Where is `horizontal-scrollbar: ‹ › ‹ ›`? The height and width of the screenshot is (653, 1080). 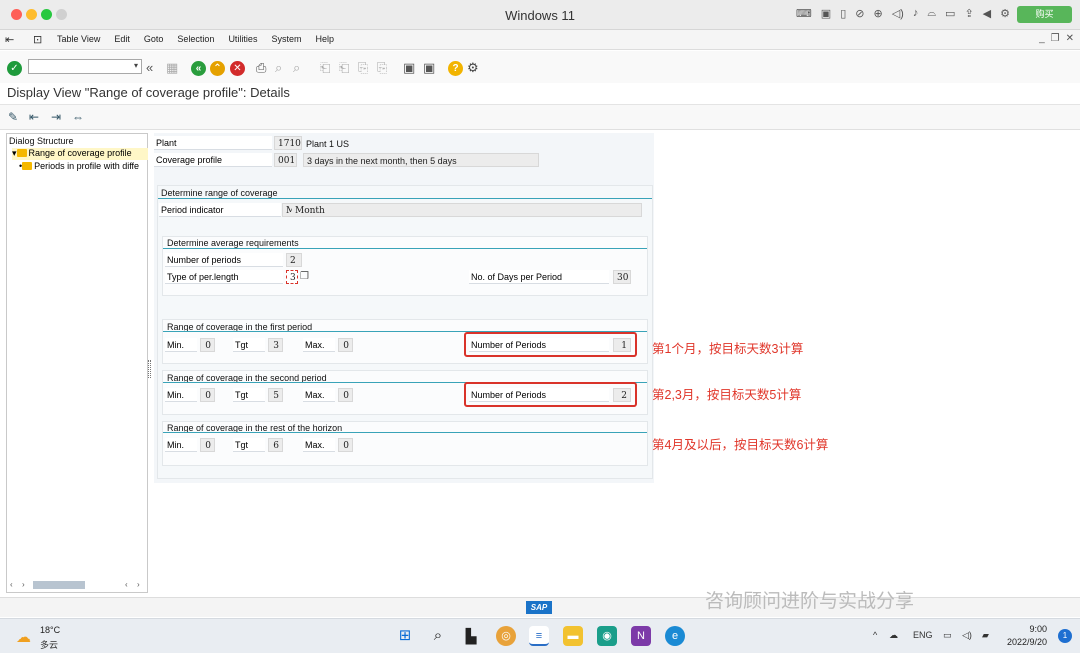
horizontal-scrollbar: ‹ › ‹ › is located at coordinates (77, 585).